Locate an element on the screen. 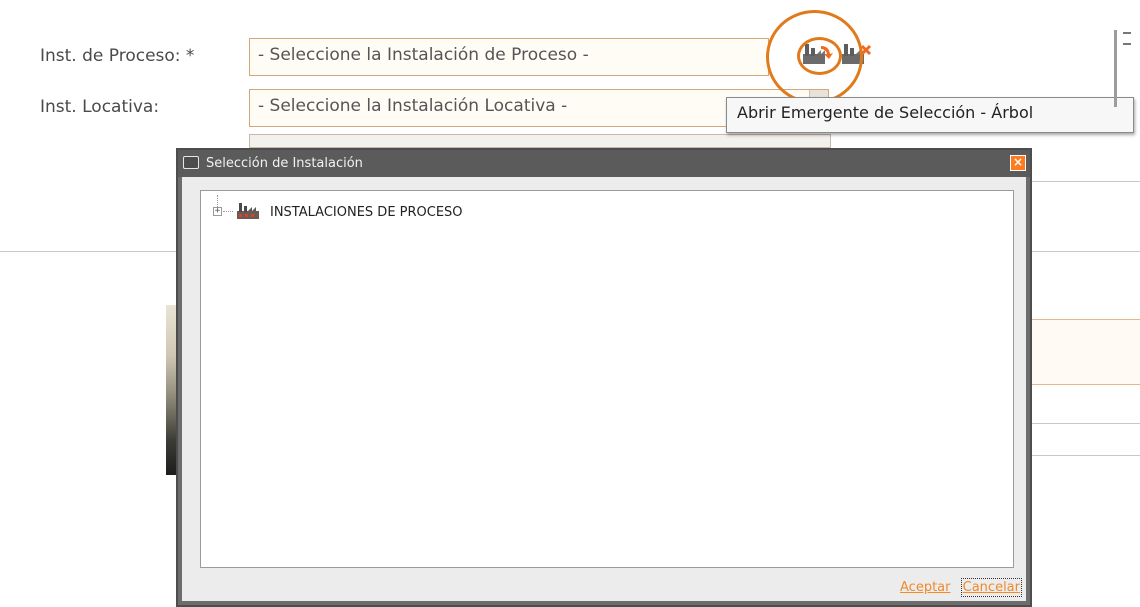 Image resolution: width=1140 pixels, height=607 pixels. process-installation-label: Inst. de Proceso: * is located at coordinates (117, 56).